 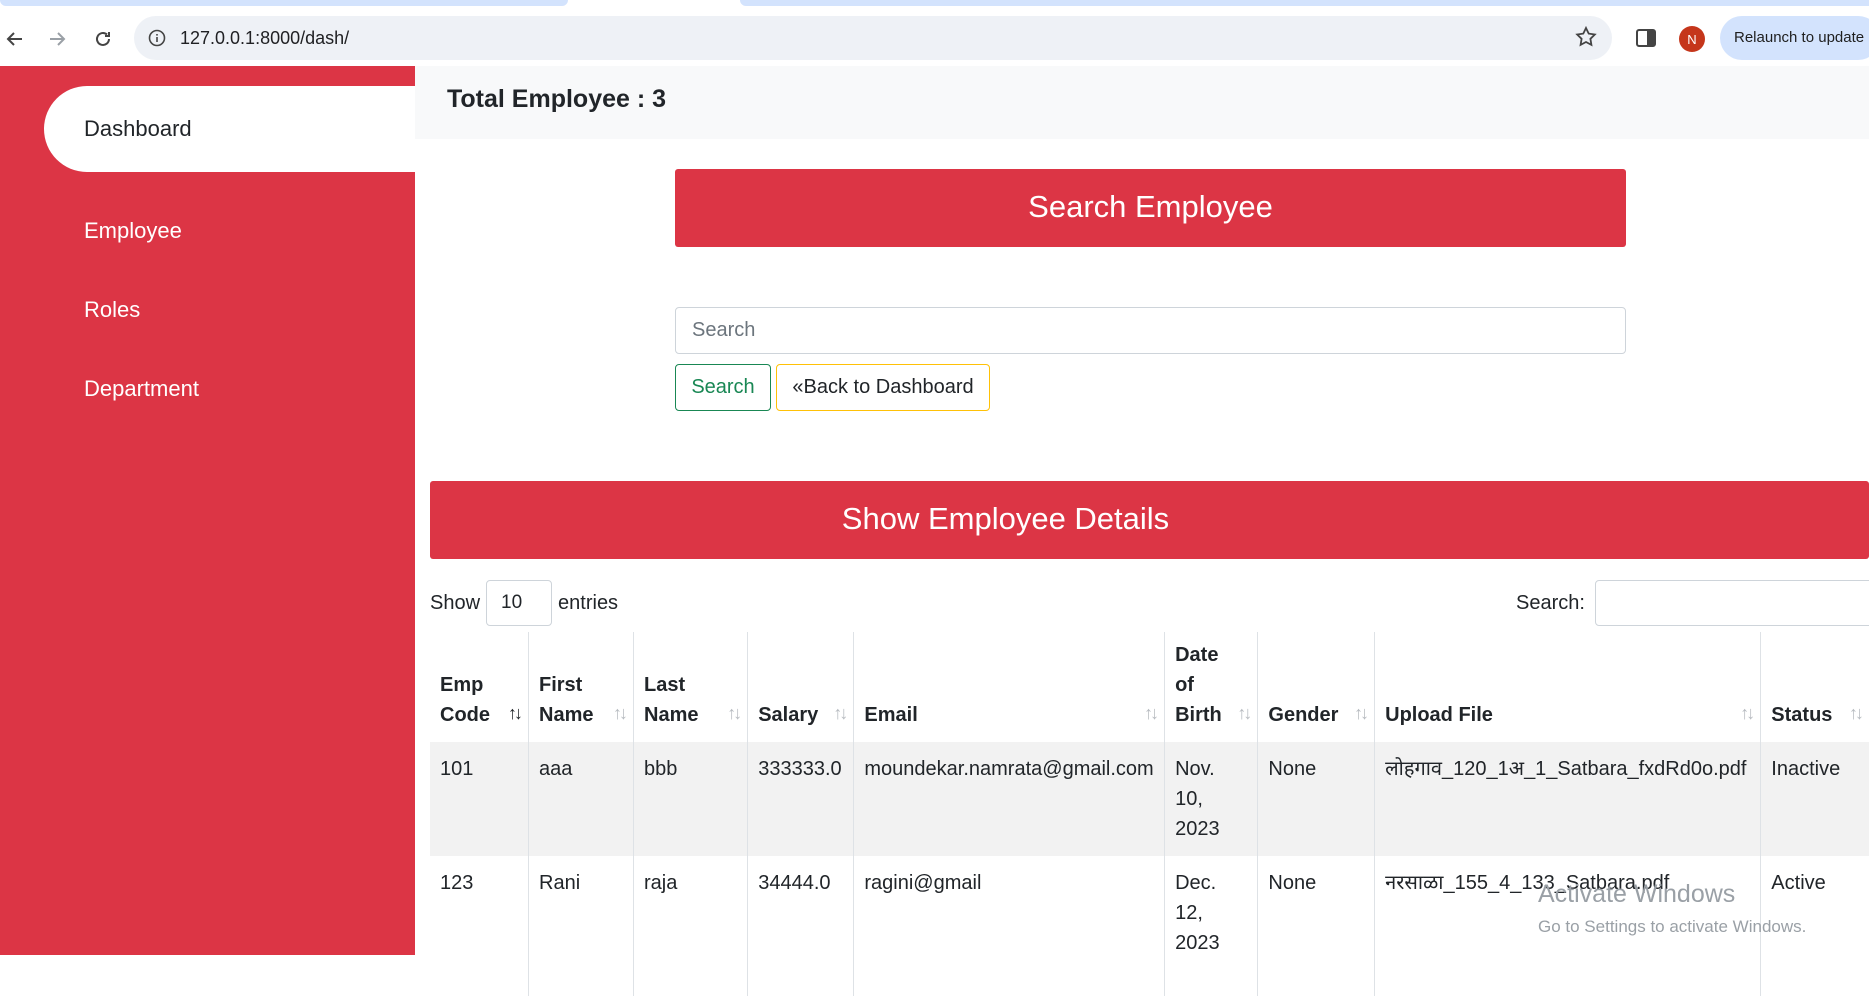 I want to click on search-employee-banner: Search Employee, so click(x=1150, y=208).